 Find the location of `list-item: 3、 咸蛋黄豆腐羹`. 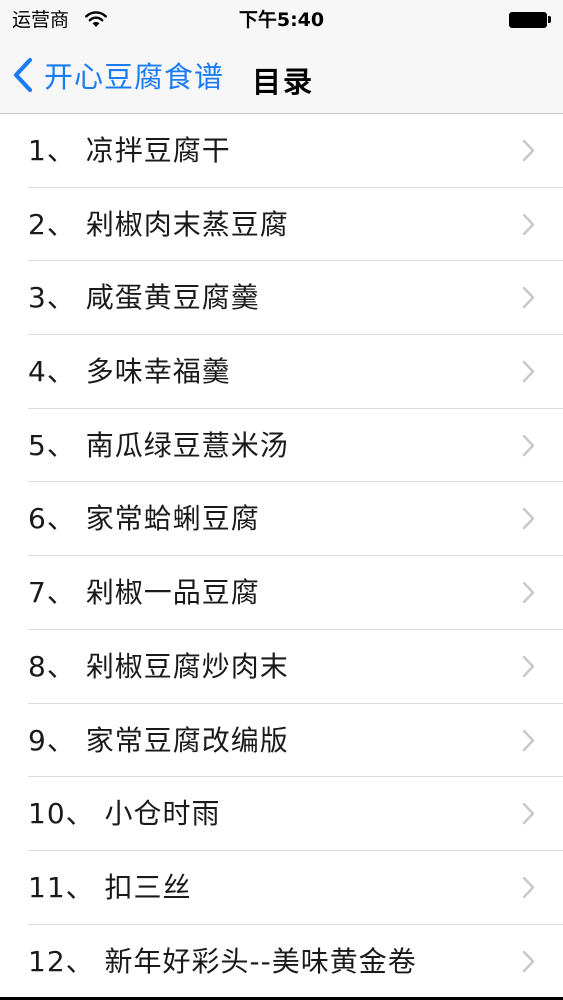

list-item: 3、 咸蛋黄豆腐羹 is located at coordinates (281, 298).